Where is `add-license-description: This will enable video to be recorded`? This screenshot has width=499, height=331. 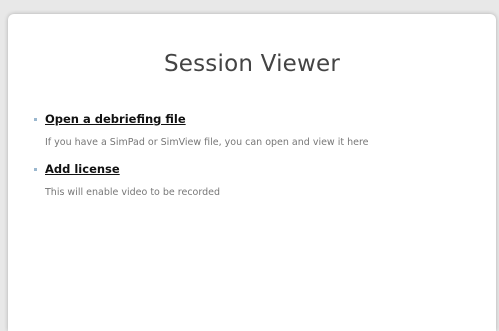
add-license-description: This will enable video to be recorded is located at coordinates (133, 192).